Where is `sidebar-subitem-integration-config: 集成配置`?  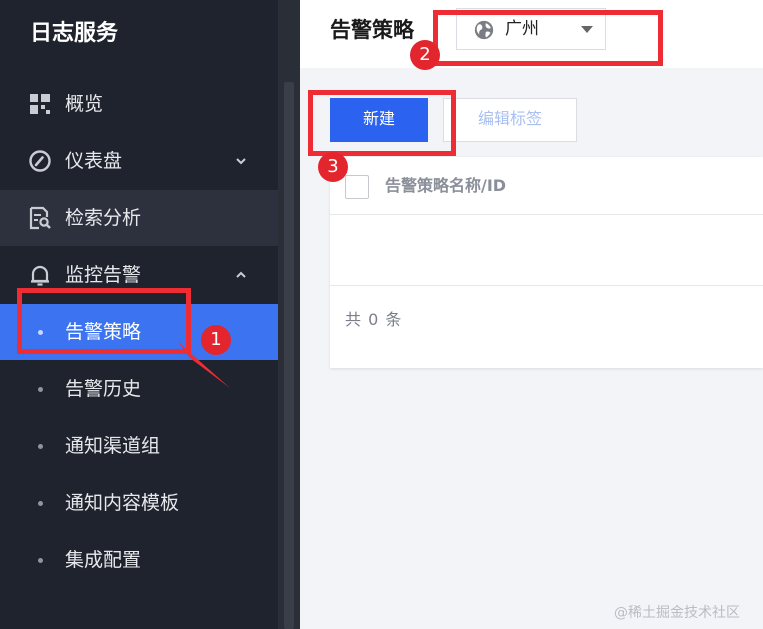 sidebar-subitem-integration-config: 集成配置 is located at coordinates (139, 560).